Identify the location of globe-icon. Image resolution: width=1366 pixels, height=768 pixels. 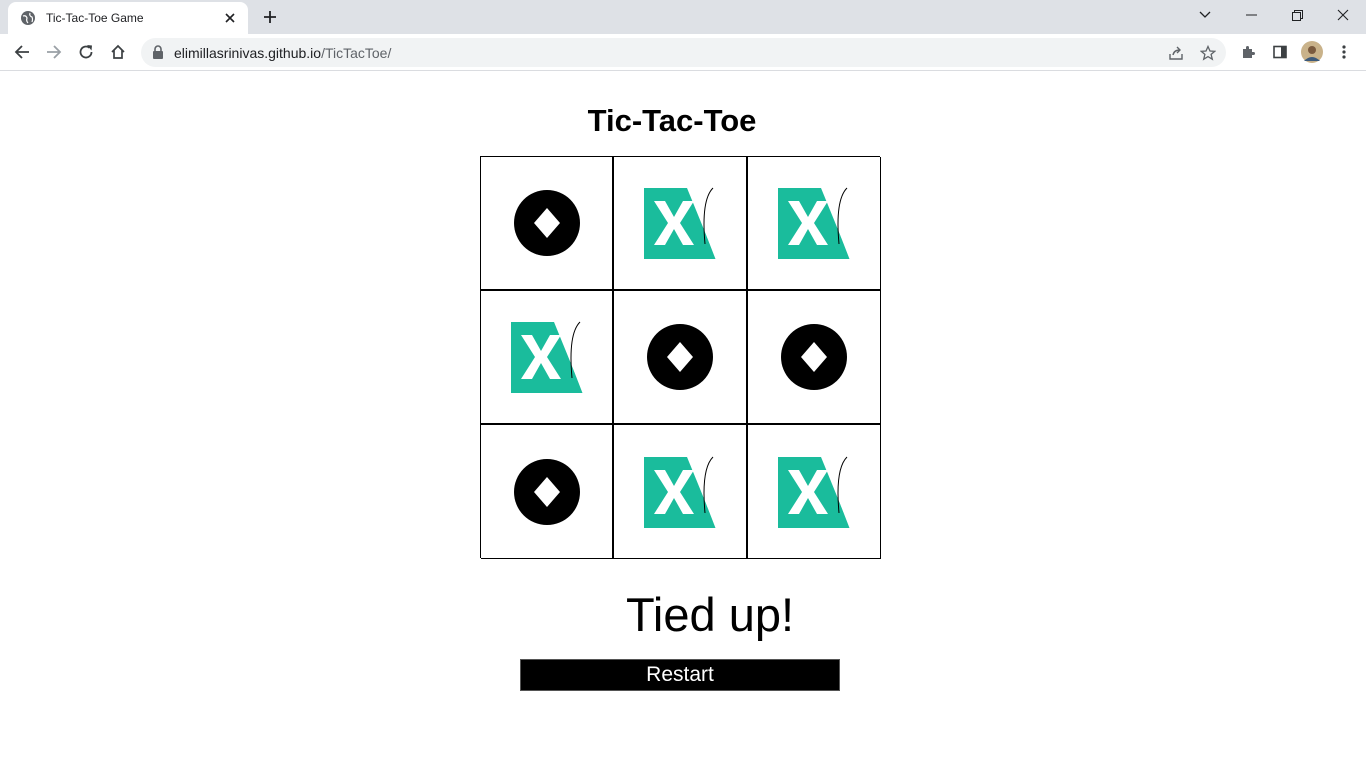
(28, 18).